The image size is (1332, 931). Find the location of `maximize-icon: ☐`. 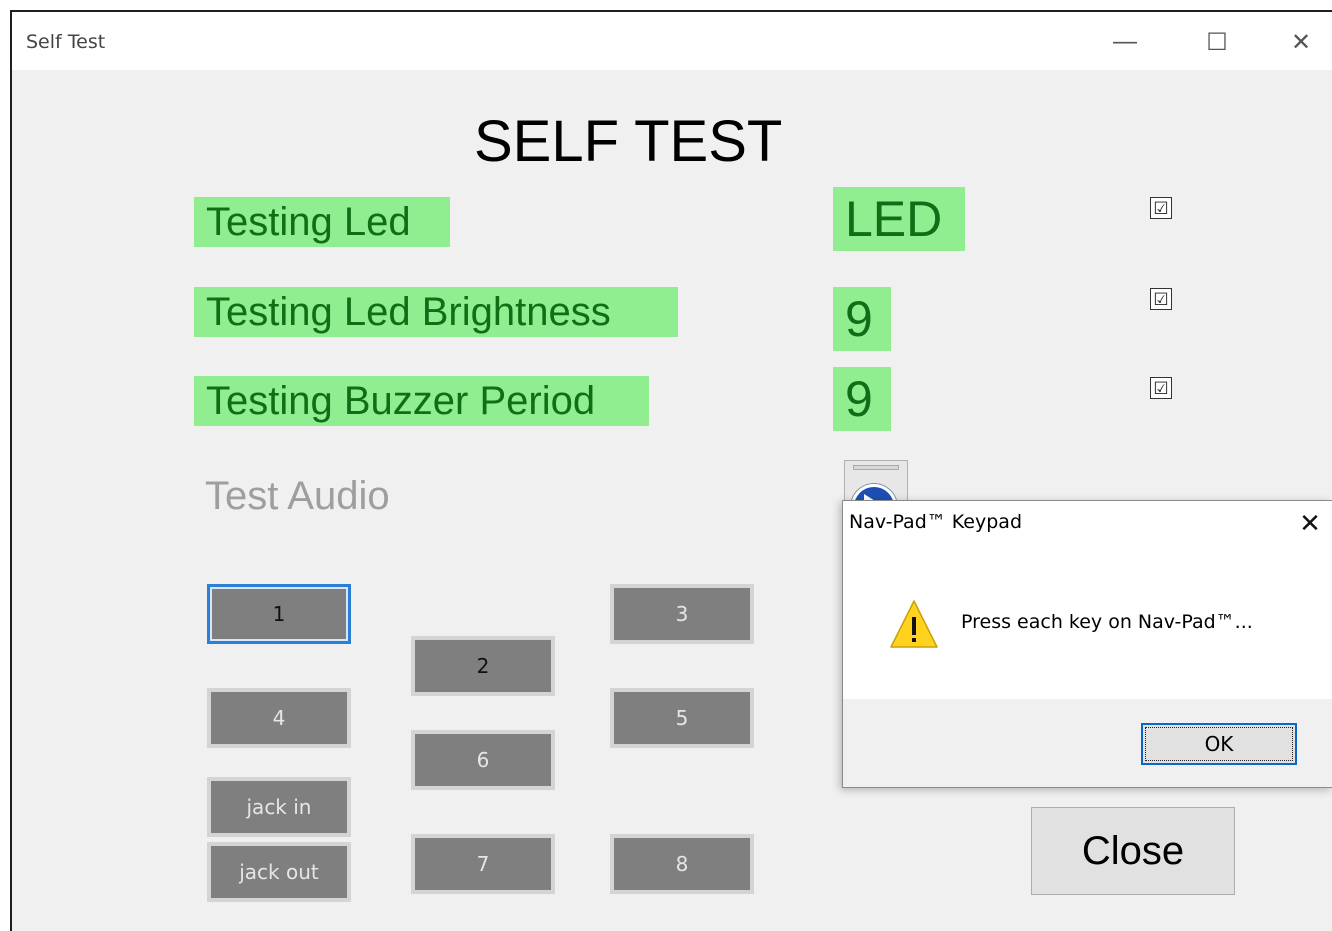

maximize-icon: ☐ is located at coordinates (1217, 42).